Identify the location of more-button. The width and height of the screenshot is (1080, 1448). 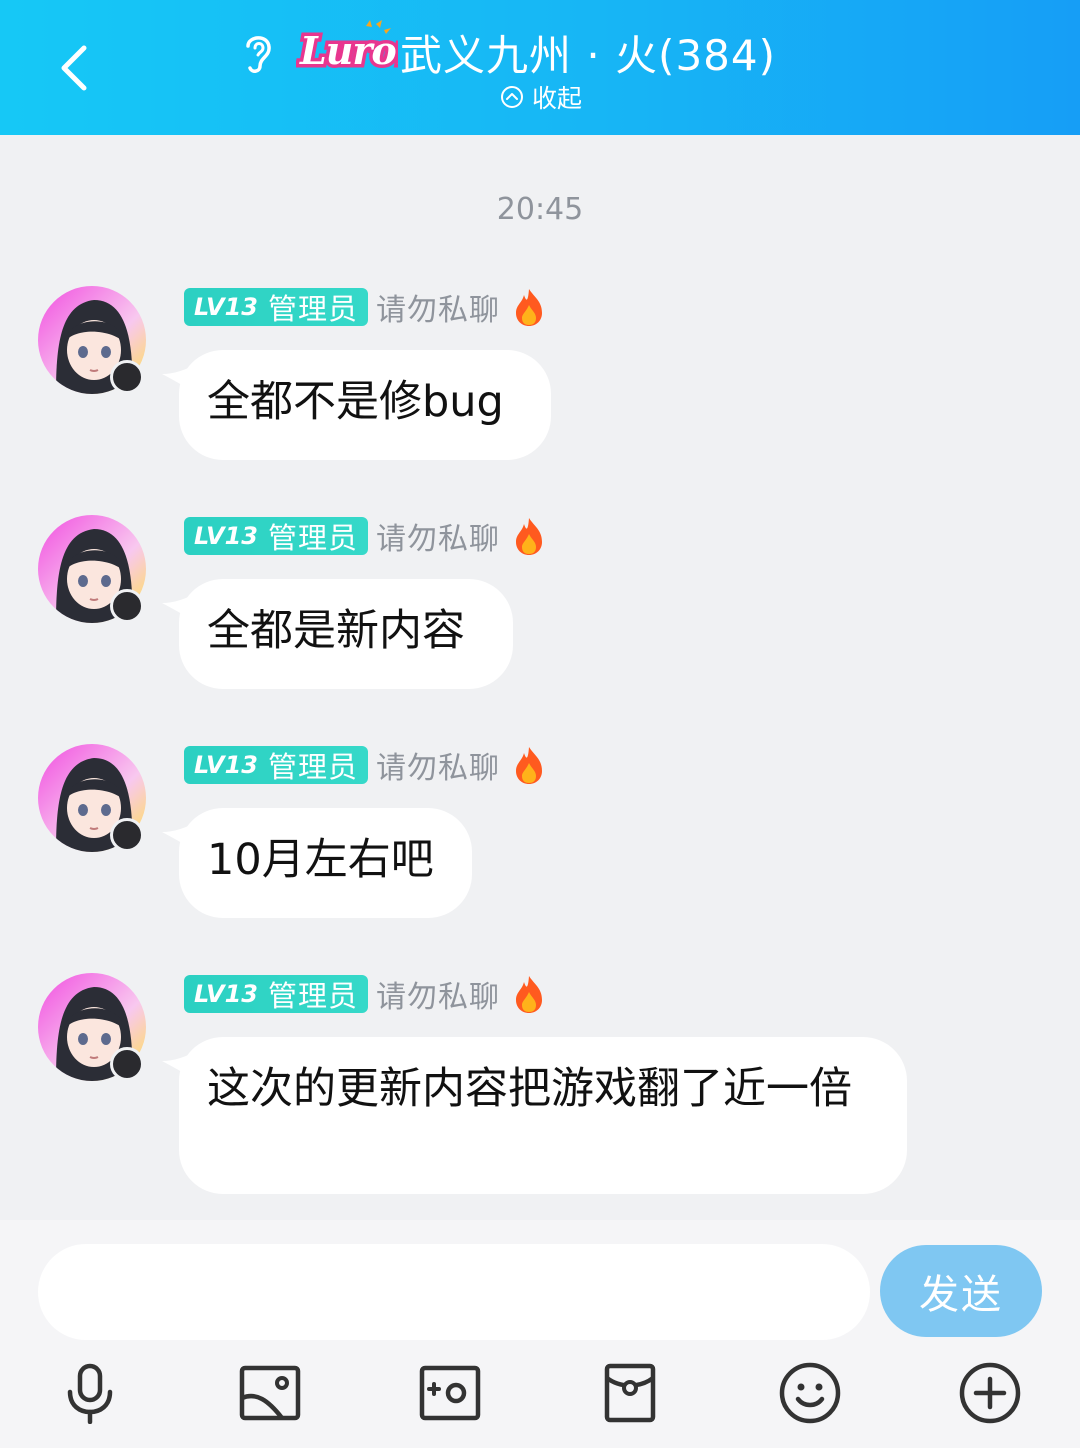
(990, 1393).